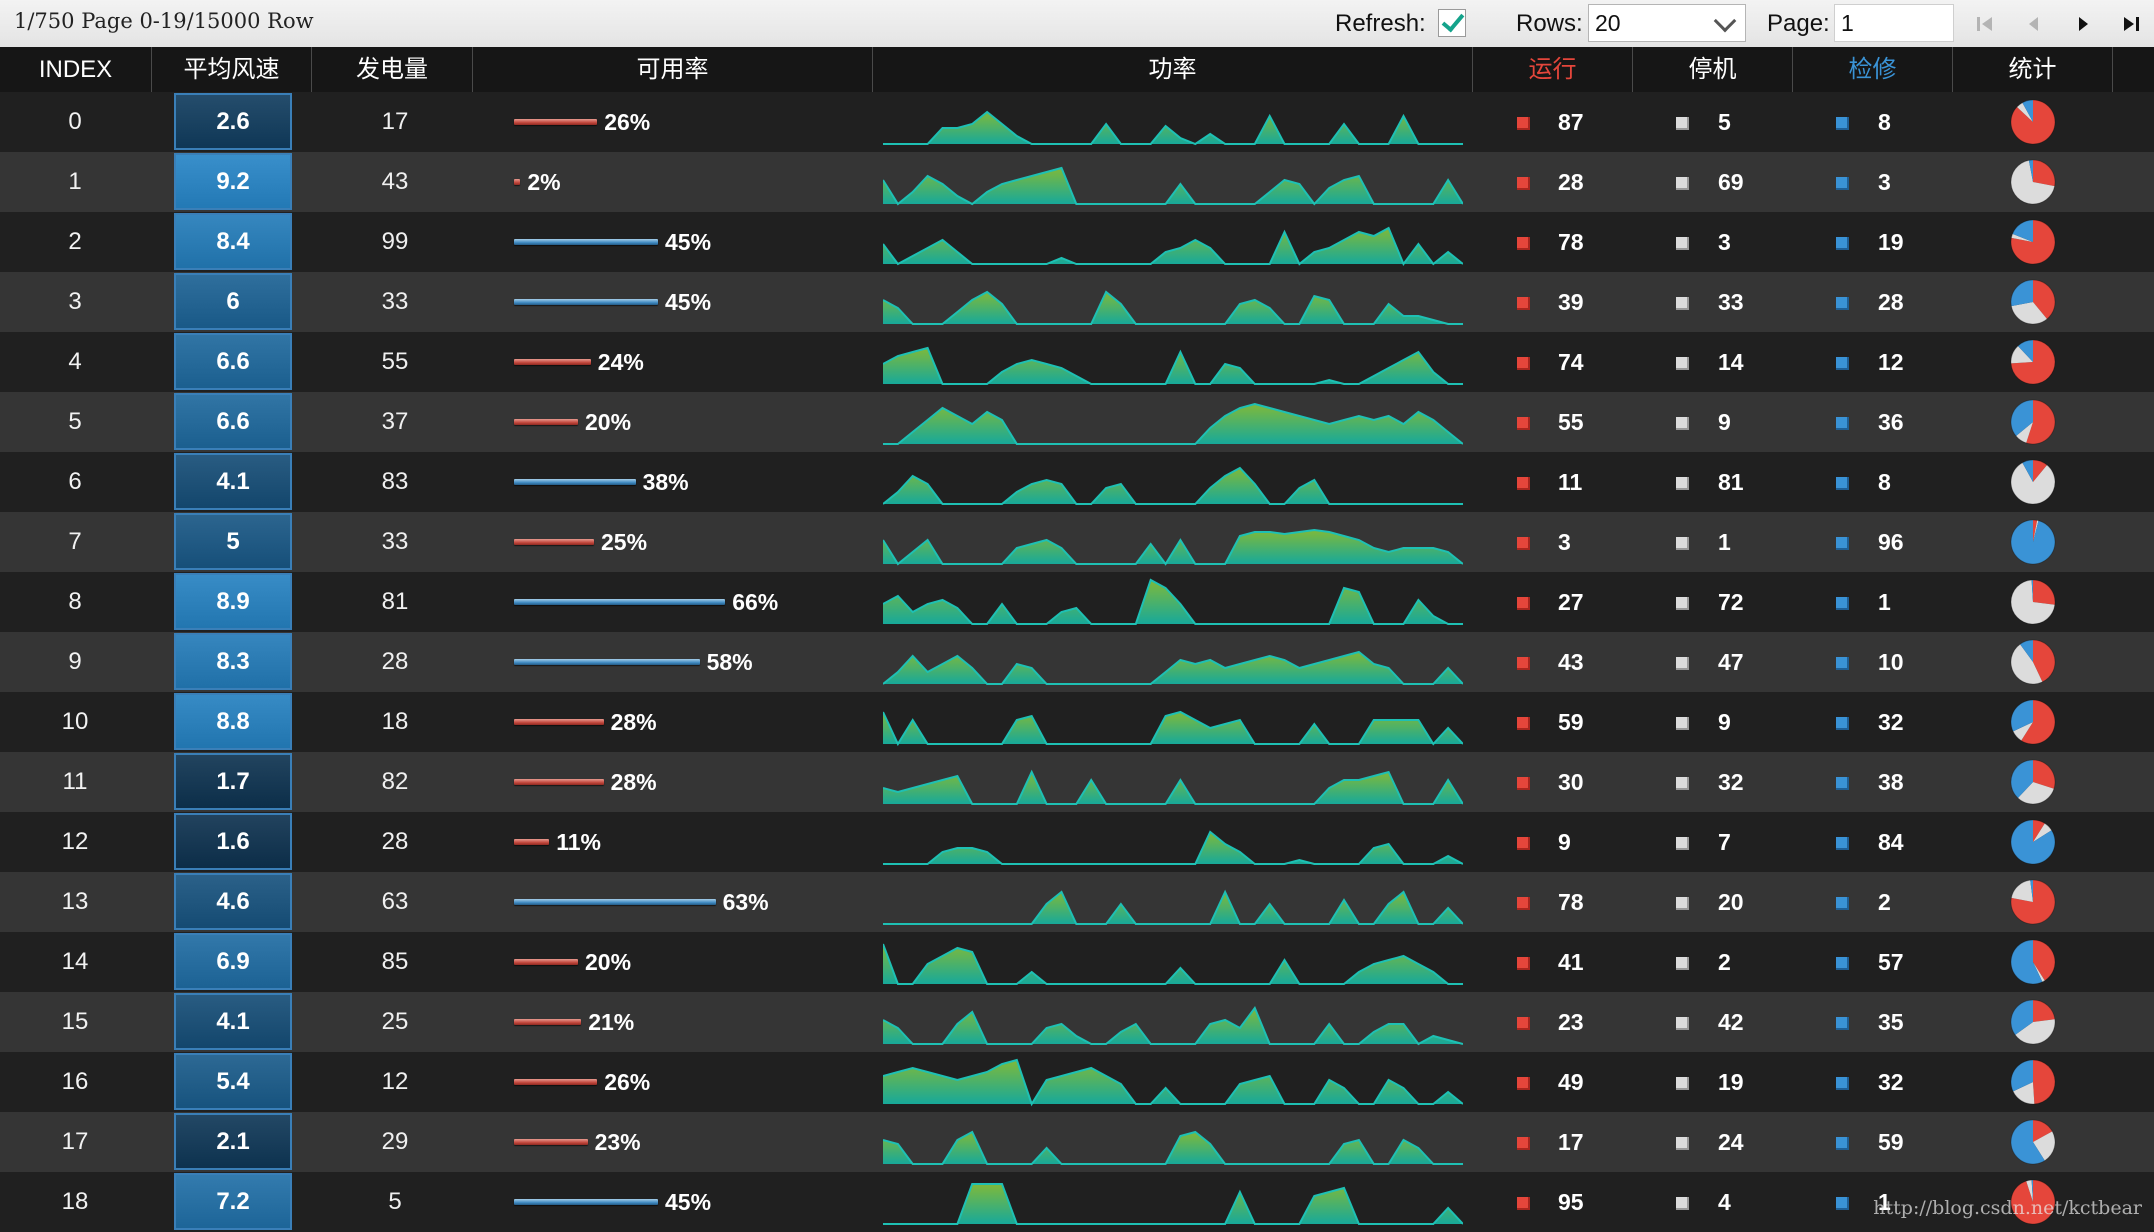 The width and height of the screenshot is (2154, 1232). Describe the element at coordinates (2033, 69) in the screenshot. I see `column-header-statistics: 统计` at that location.